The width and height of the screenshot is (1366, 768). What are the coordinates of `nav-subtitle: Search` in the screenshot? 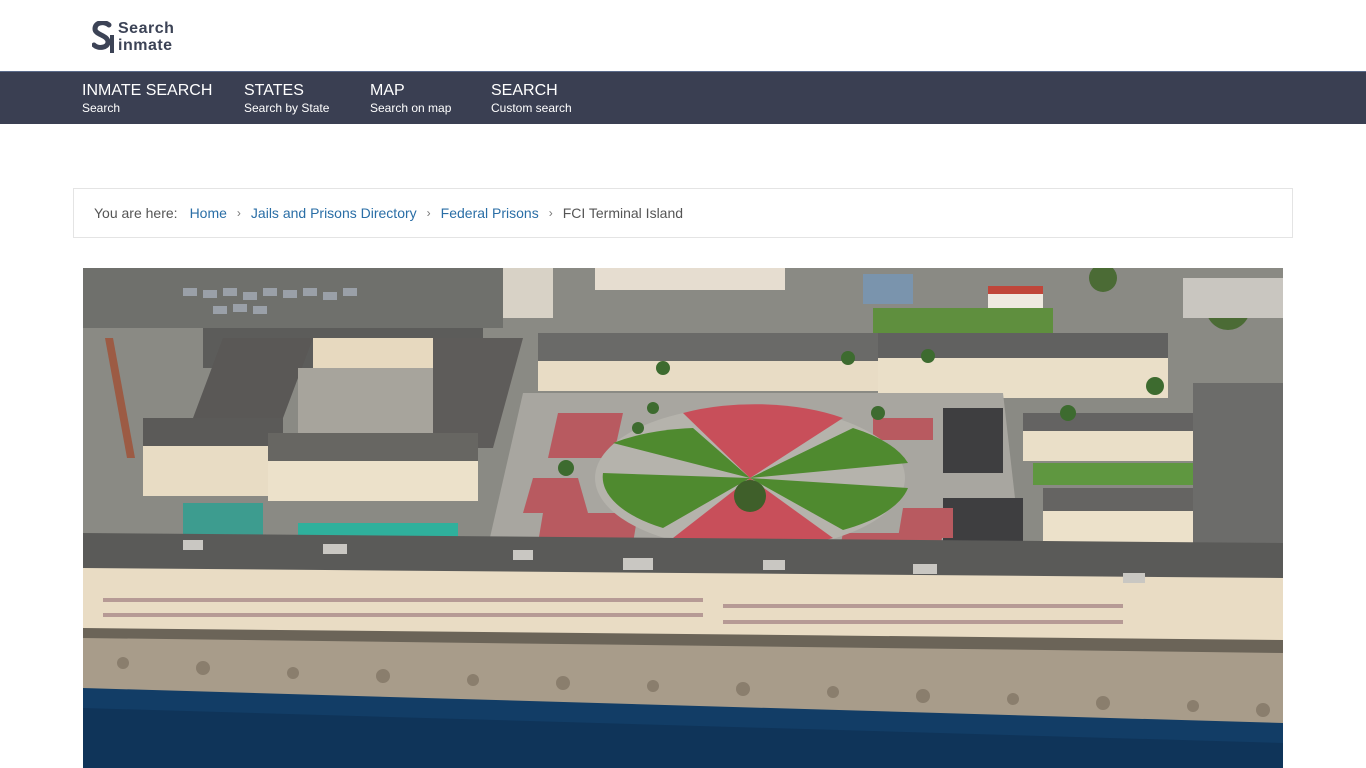 It's located at (101, 108).